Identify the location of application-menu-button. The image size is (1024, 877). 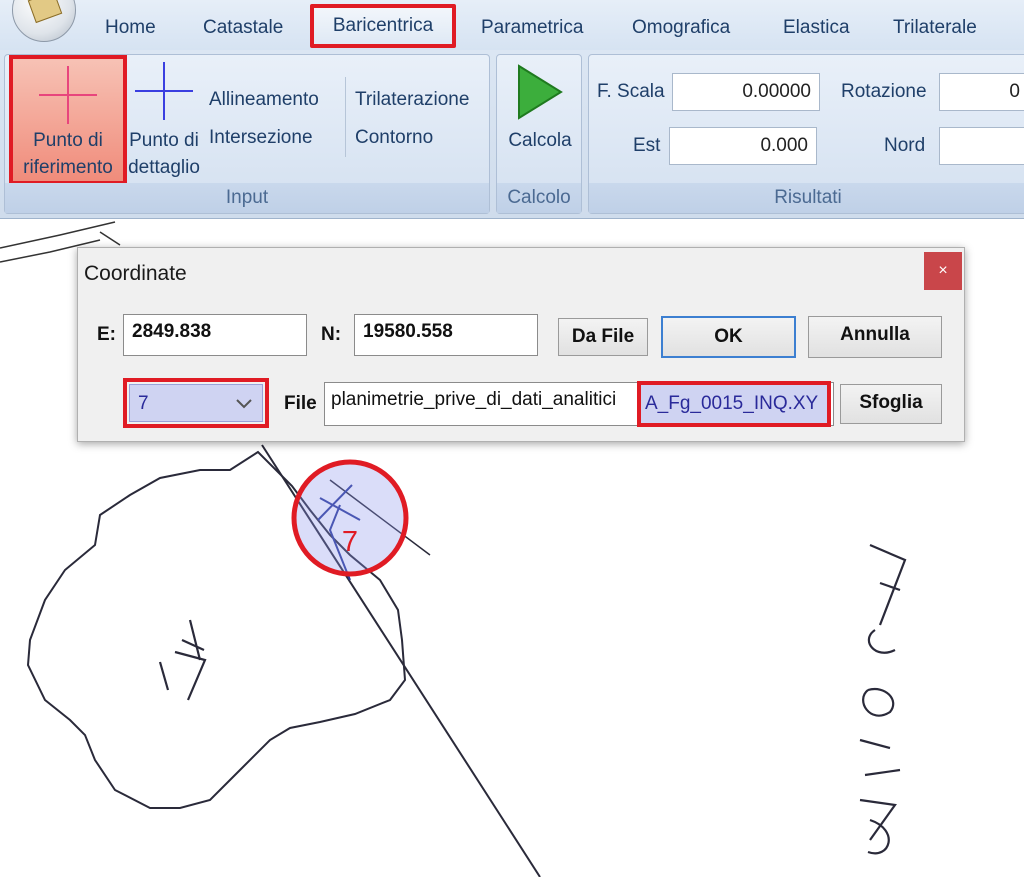
(44, 21).